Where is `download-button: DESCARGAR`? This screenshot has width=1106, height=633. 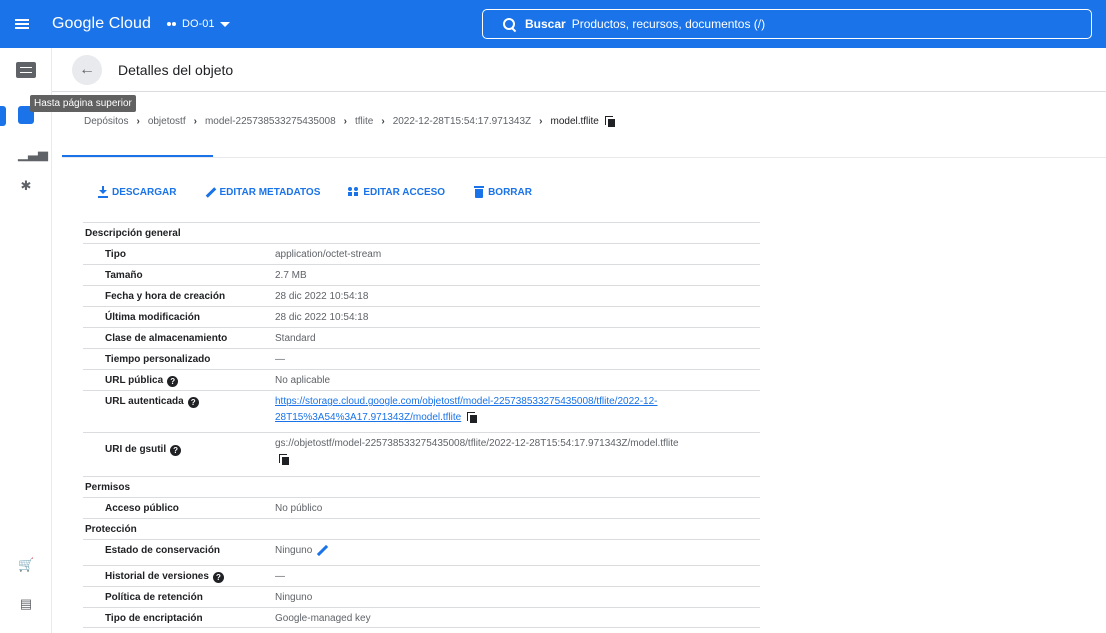
download-button: DESCARGAR is located at coordinates (136, 192).